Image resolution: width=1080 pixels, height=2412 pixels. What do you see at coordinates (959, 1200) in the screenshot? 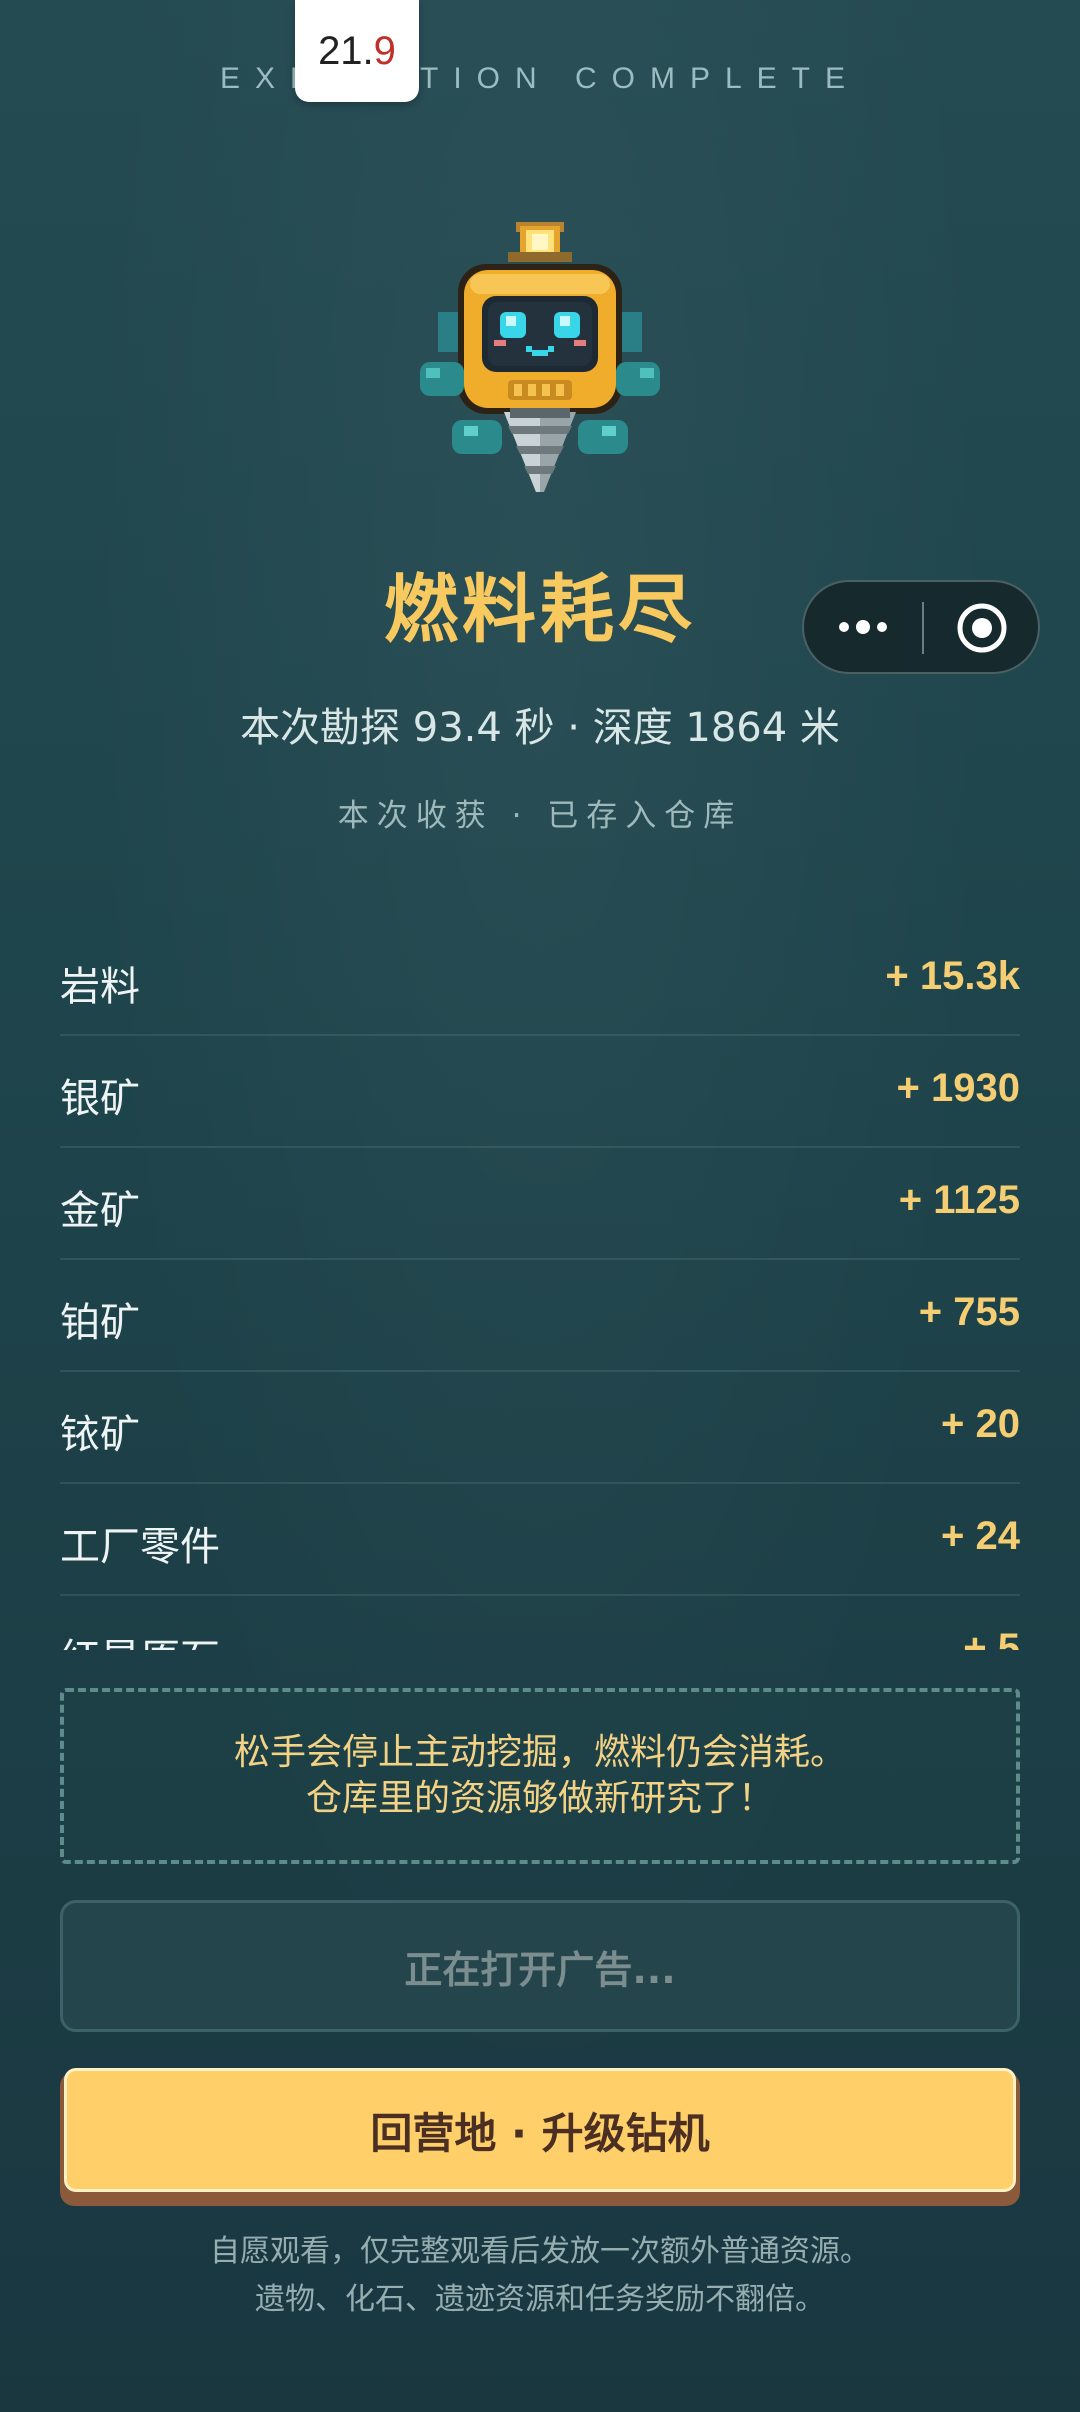
I see `resource-amount: + 1125` at bounding box center [959, 1200].